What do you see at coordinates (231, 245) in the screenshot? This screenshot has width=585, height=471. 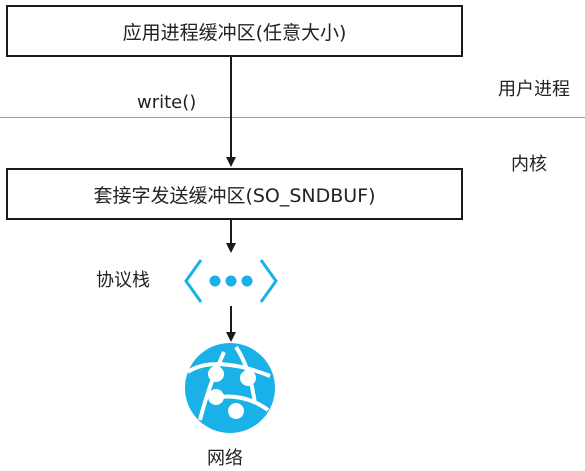 I see `diagram-overlay` at bounding box center [231, 245].